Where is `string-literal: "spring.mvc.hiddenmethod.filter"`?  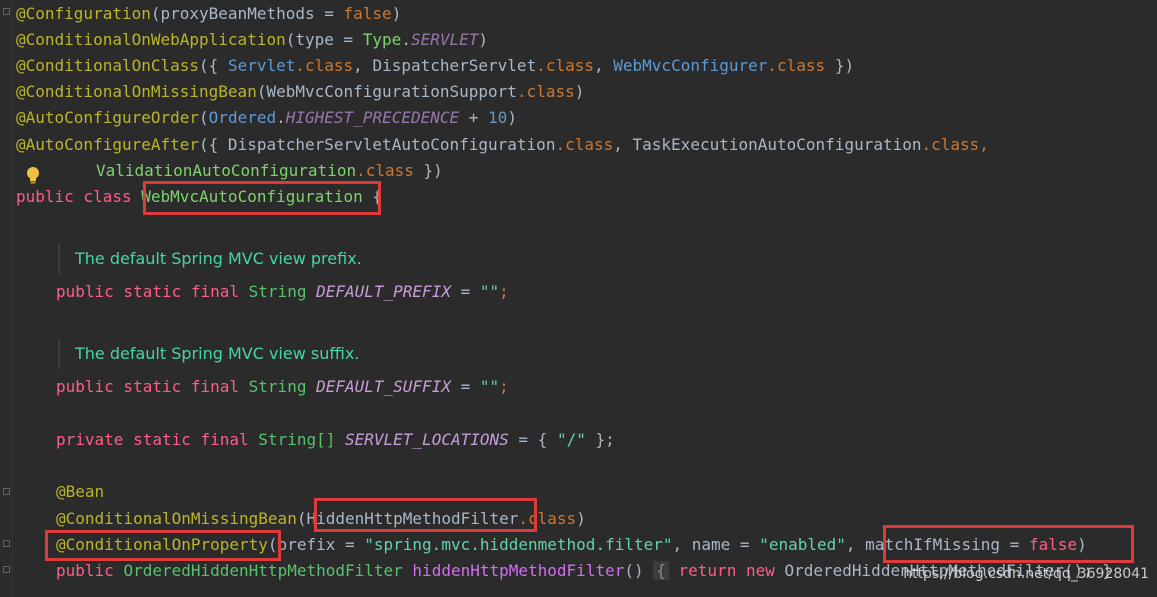
string-literal: "spring.mvc.hiddenmethod.filter" is located at coordinates (518, 544).